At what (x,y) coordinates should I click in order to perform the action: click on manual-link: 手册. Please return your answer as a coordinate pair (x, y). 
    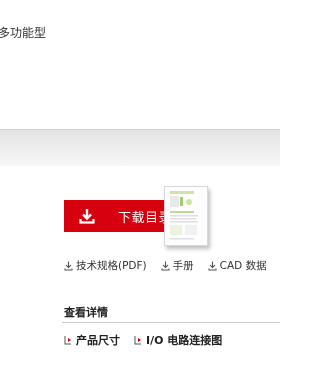
    Looking at the image, I should click on (177, 265).